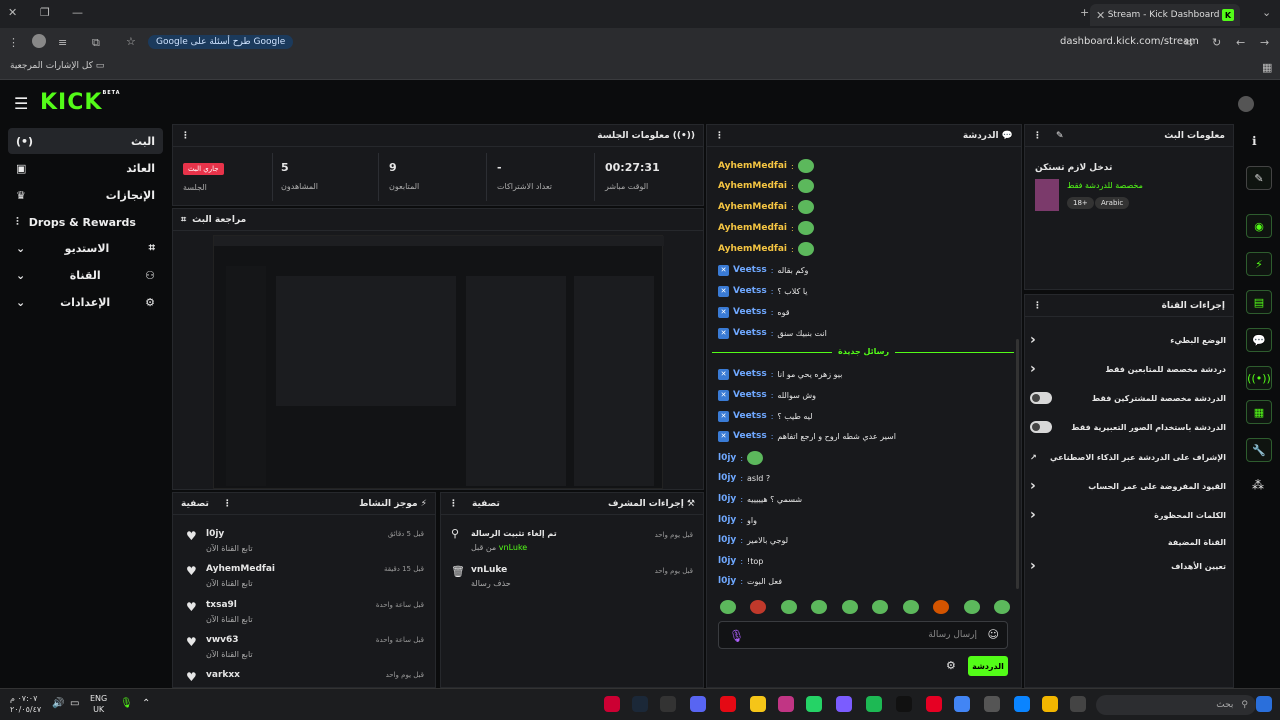 The height and width of the screenshot is (720, 1280). I want to click on bookmark-star-icon: ☆, so click(131, 41).